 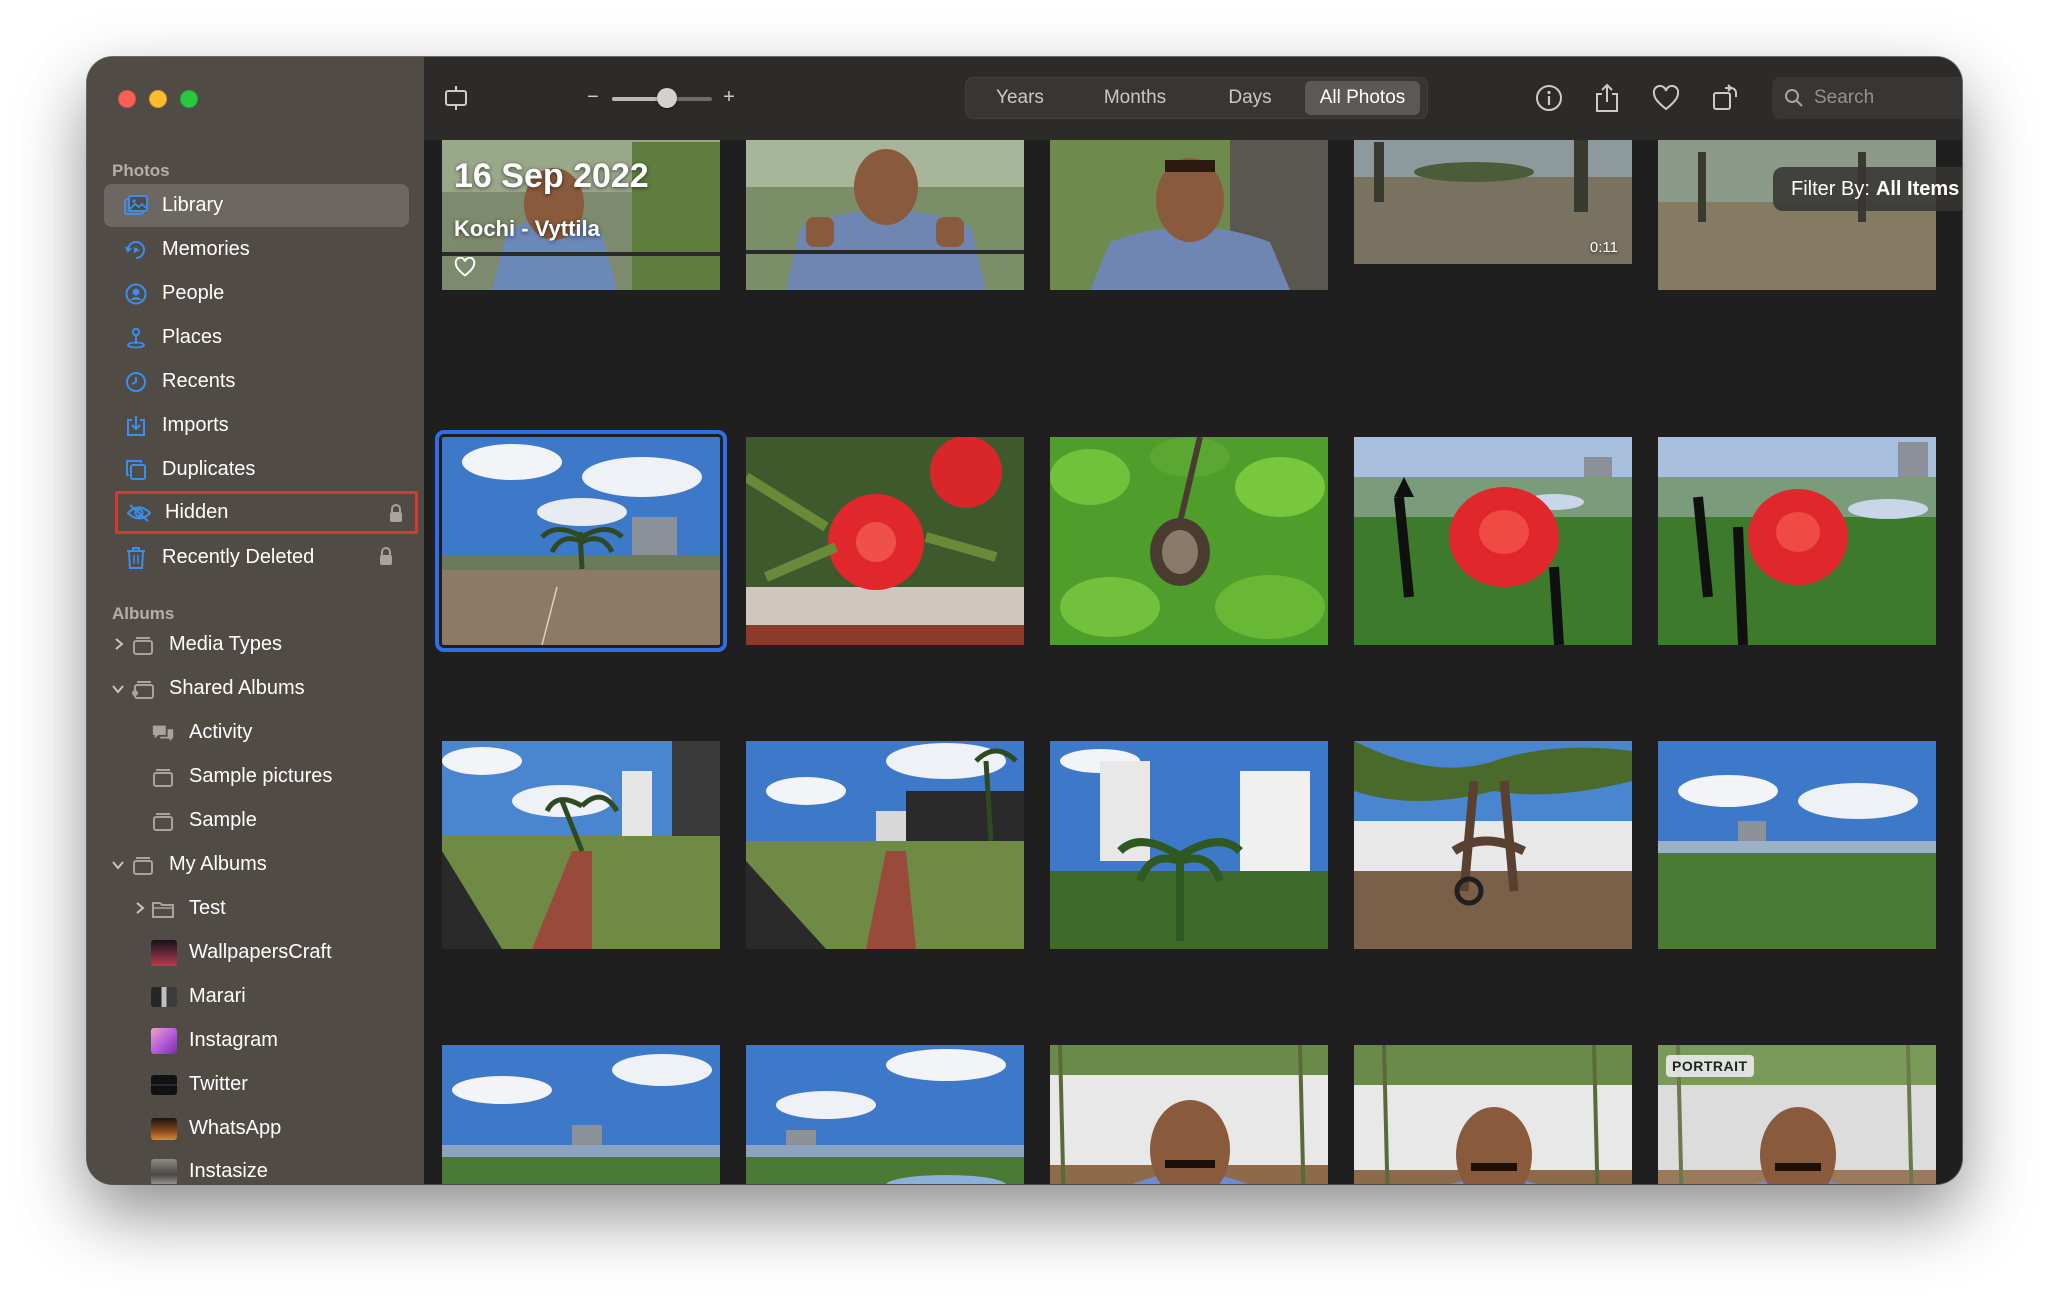 I want to click on sidebar-item-marari: Marari, so click(x=256, y=996).